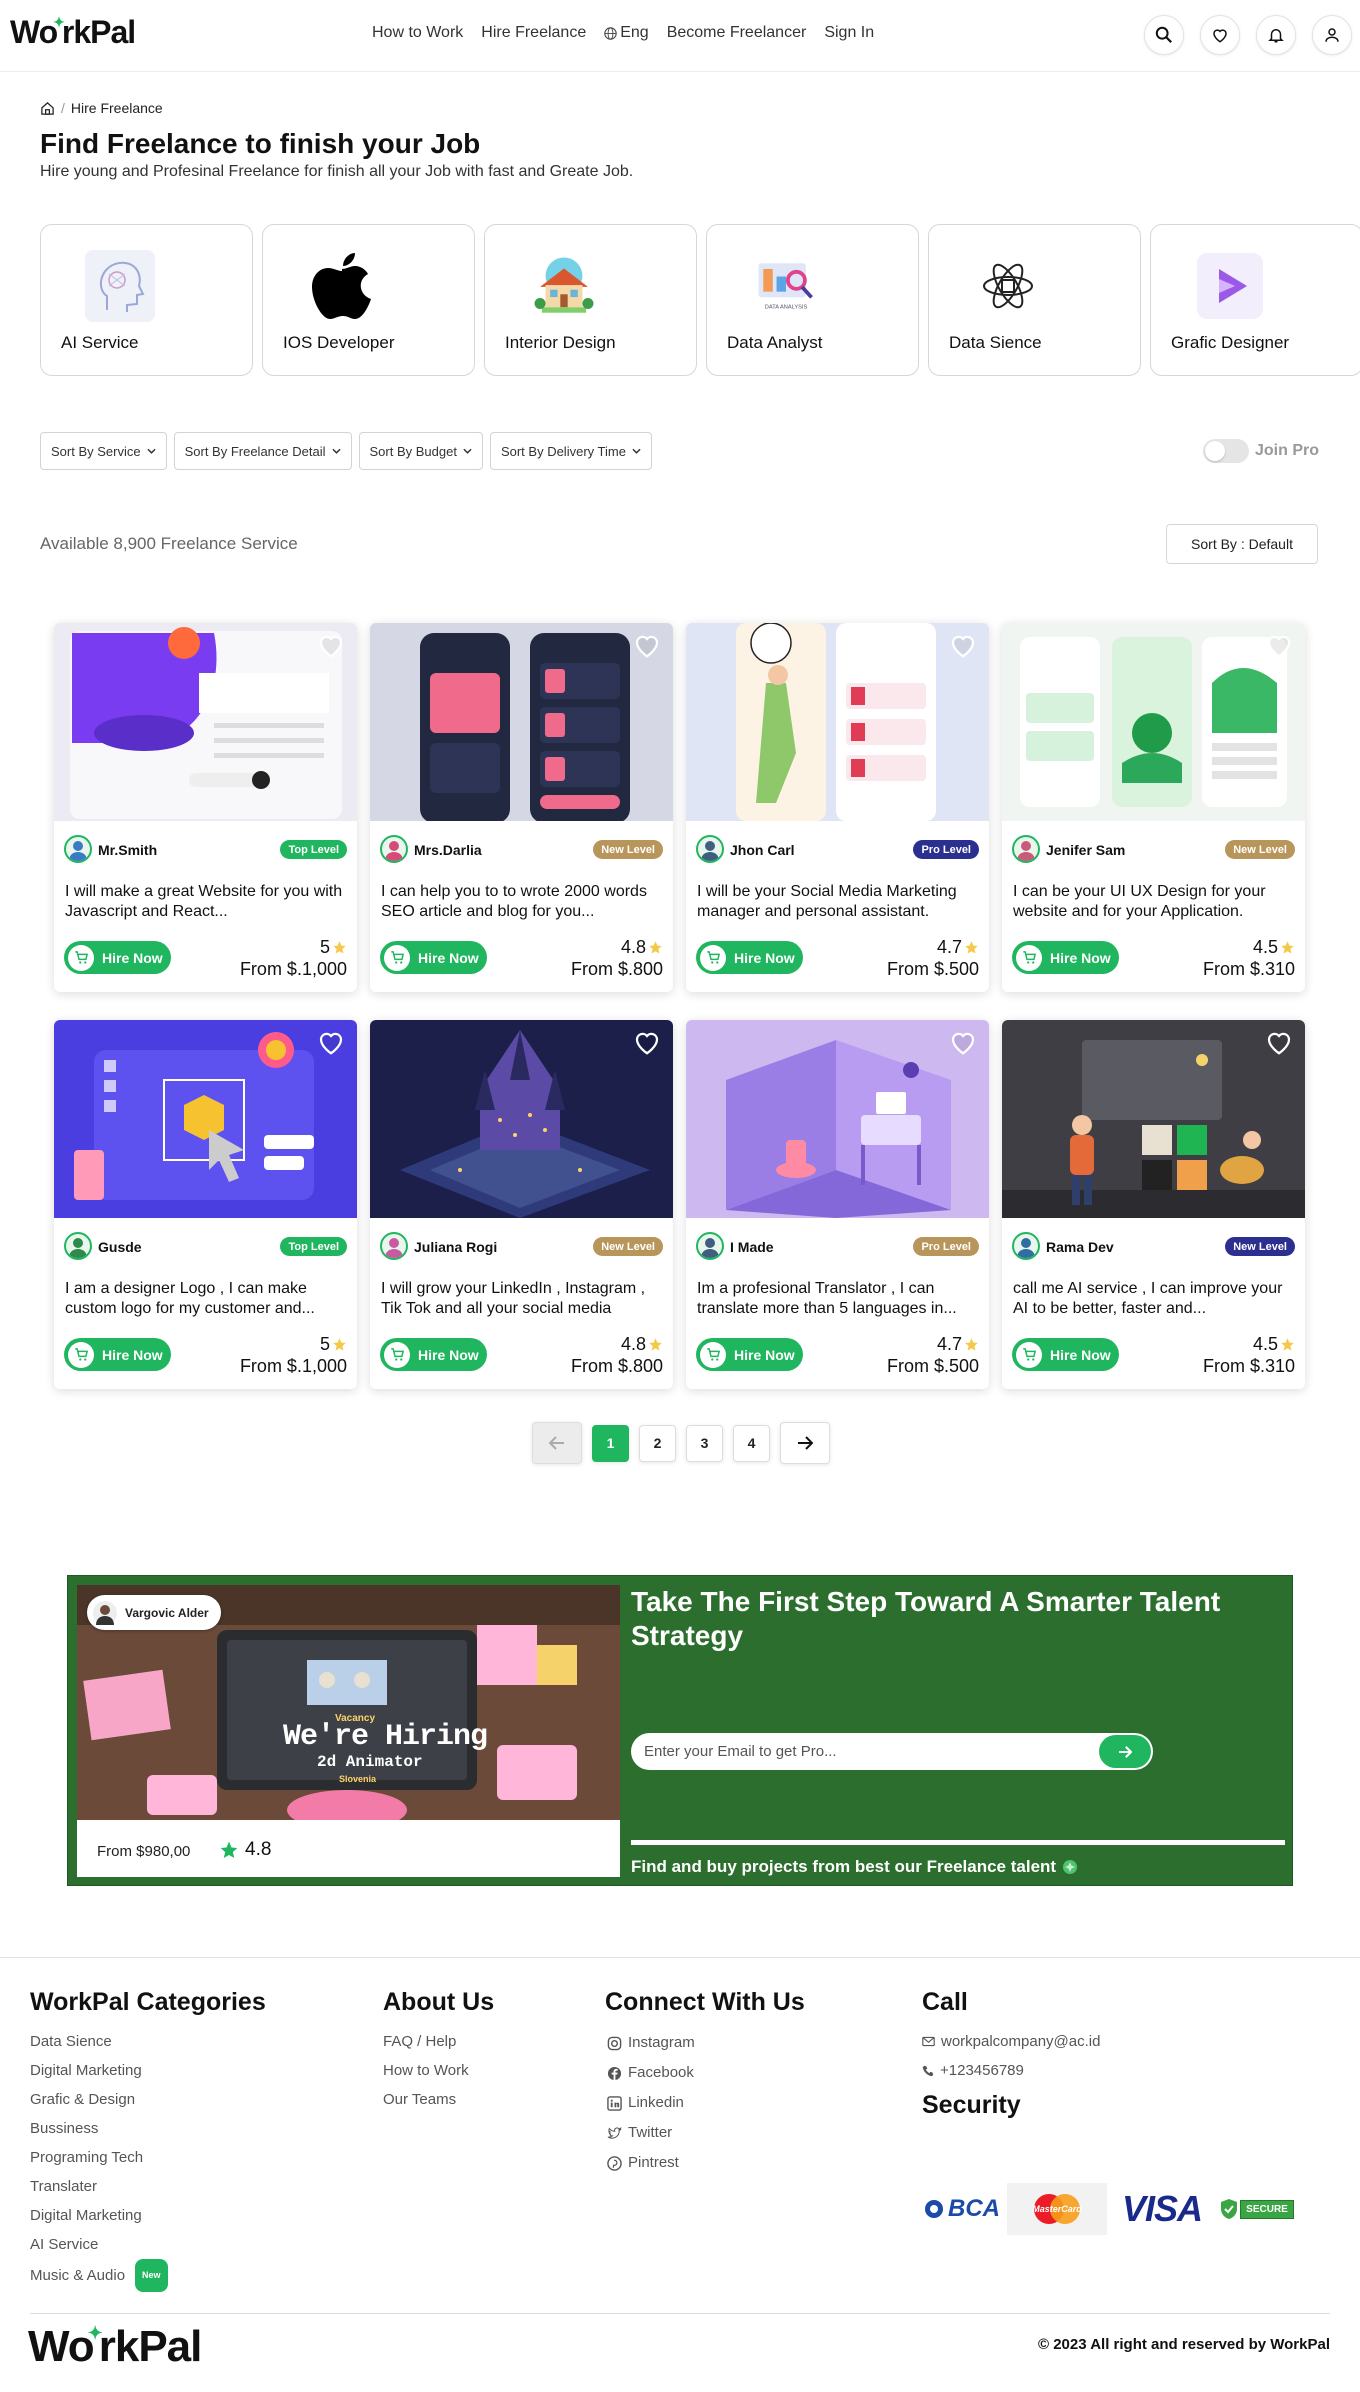  What do you see at coordinates (368, 300) in the screenshot?
I see `category-ios-developer: IOS Developer` at bounding box center [368, 300].